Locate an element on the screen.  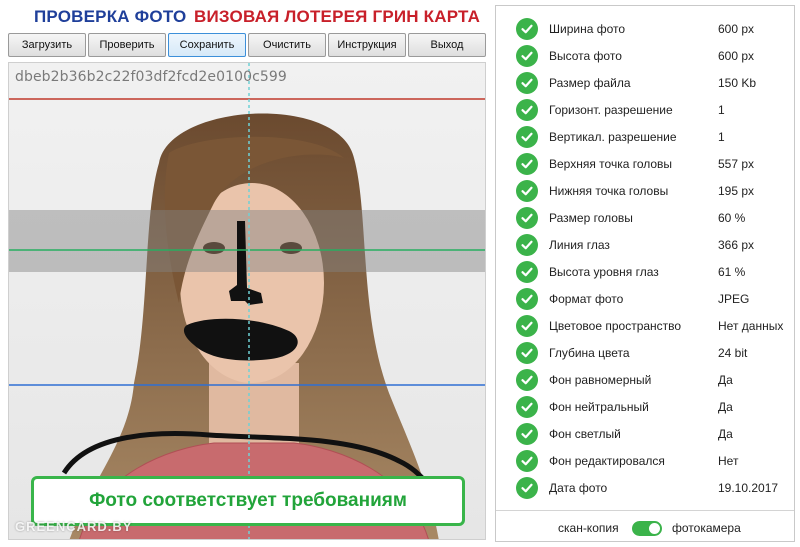
header: ПРОВЕРКА ФОТО ВИЗОВАЯ ЛОТЕРЕЯ ГРИН КАРТА is located at coordinates (247, 16).